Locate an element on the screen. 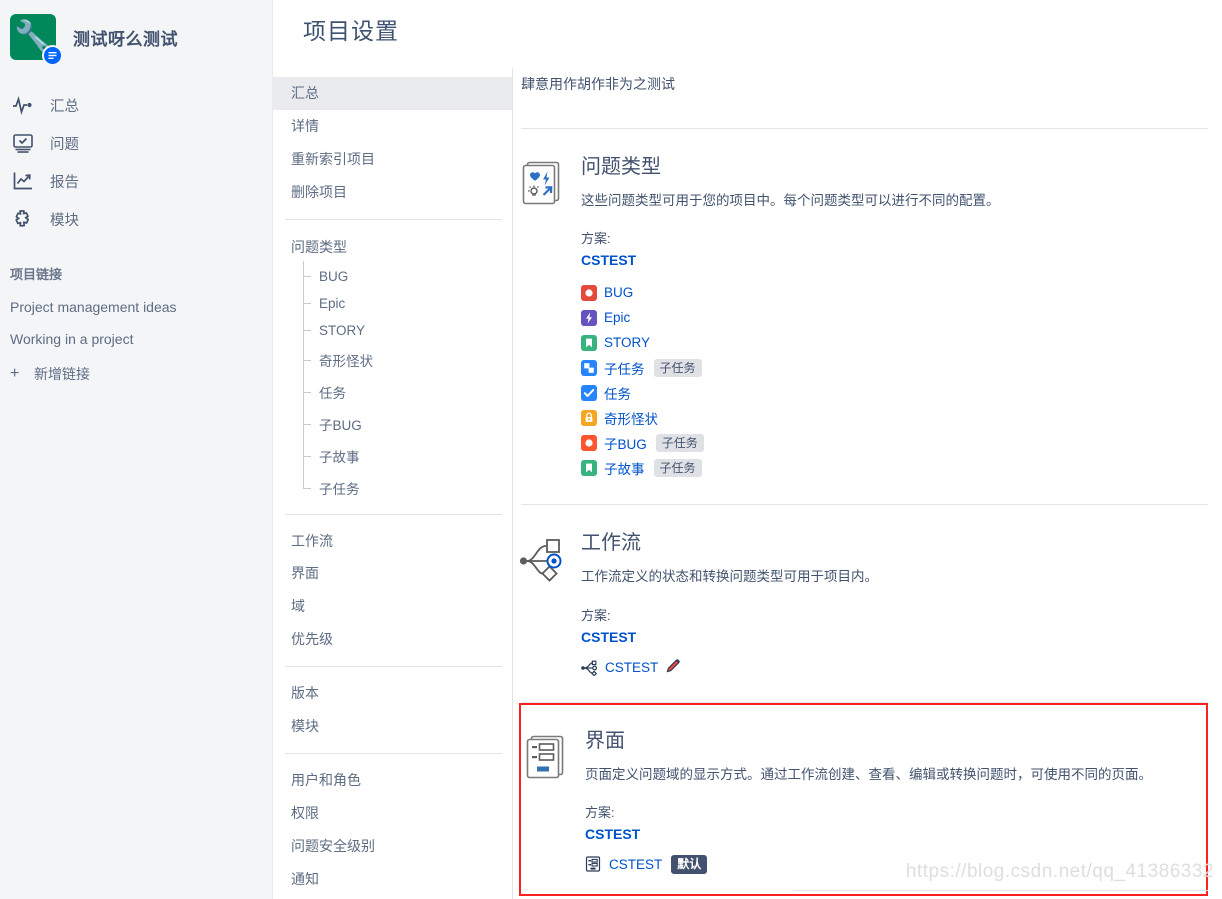 The width and height of the screenshot is (1222, 899). issue-type-name: 任务 is located at coordinates (617, 393).